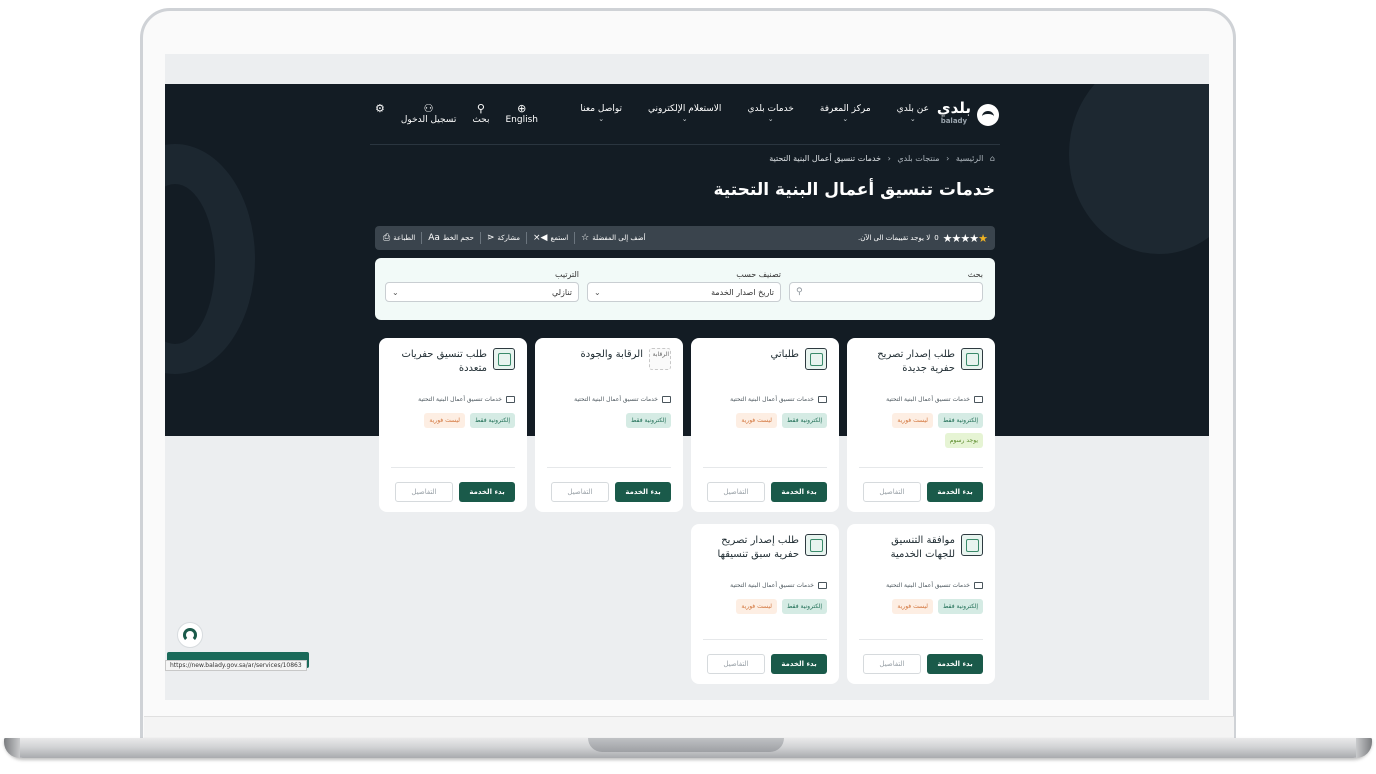 The width and height of the screenshot is (1376, 774). What do you see at coordinates (913, 113) in the screenshot?
I see `nav-item-about: عن بلدي ⌄` at bounding box center [913, 113].